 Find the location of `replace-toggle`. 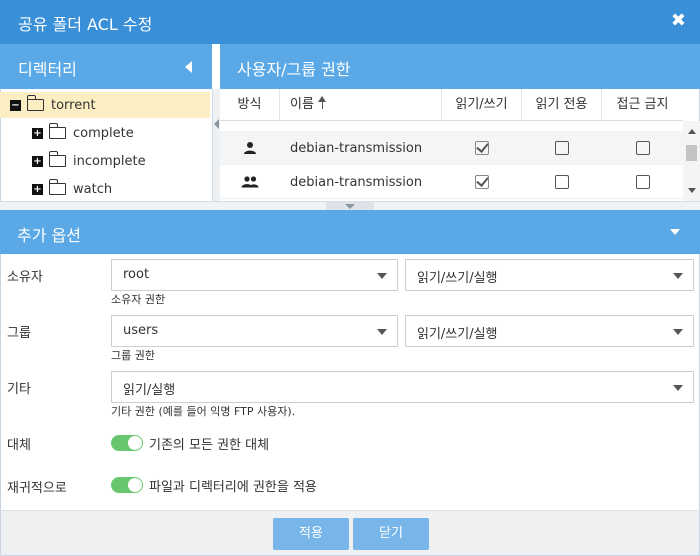

replace-toggle is located at coordinates (127, 443).